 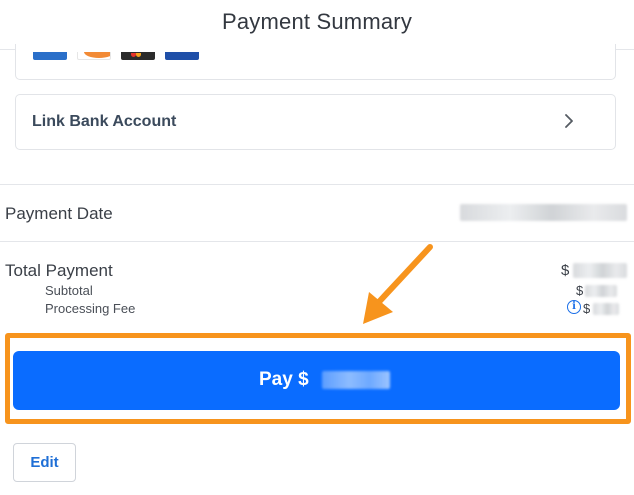 I want to click on subtotal-currency-symbol: $, so click(x=580, y=290).